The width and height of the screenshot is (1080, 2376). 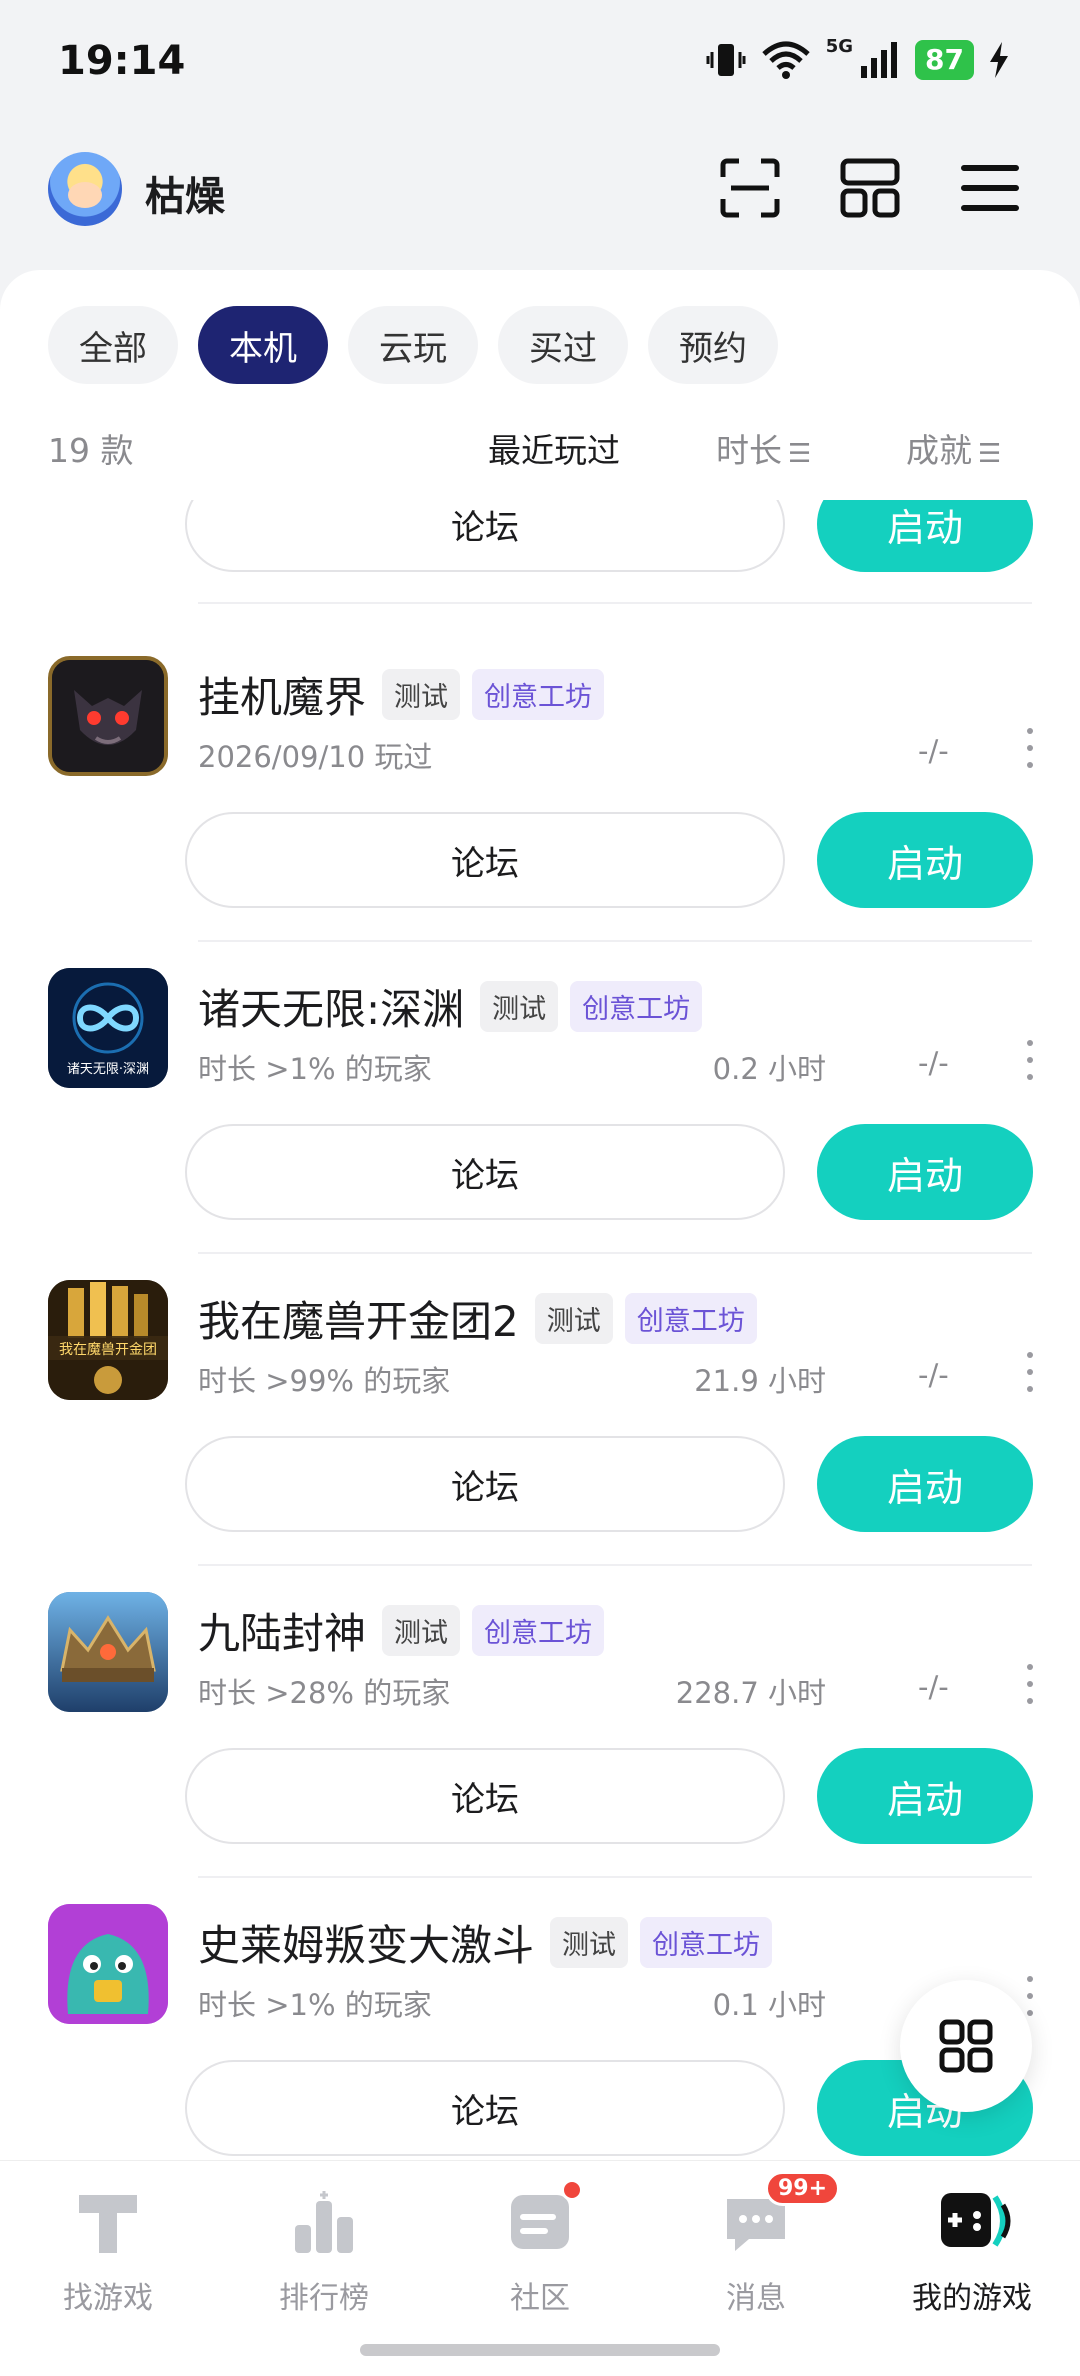 I want to click on grid-icon, so click(x=870, y=188).